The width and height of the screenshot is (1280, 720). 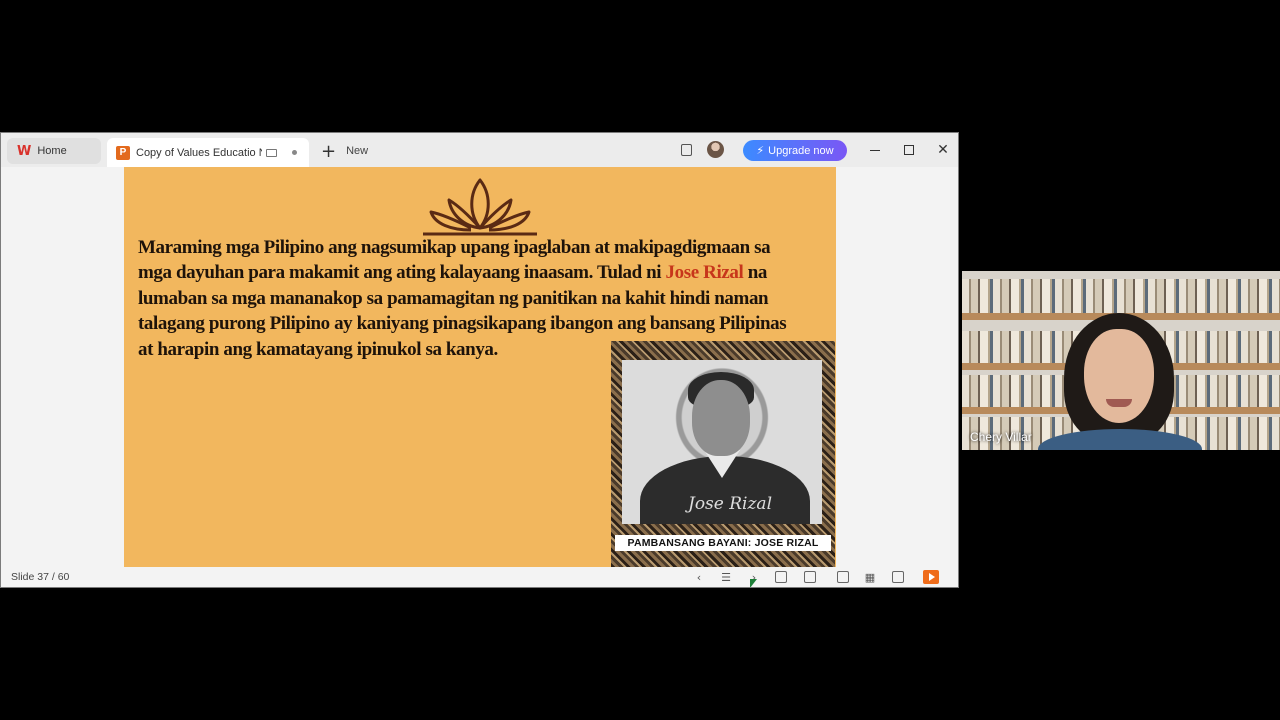 I want to click on status-bar: Slide 37 / 60 ‹ ☰ › ▦, so click(x=479, y=577).